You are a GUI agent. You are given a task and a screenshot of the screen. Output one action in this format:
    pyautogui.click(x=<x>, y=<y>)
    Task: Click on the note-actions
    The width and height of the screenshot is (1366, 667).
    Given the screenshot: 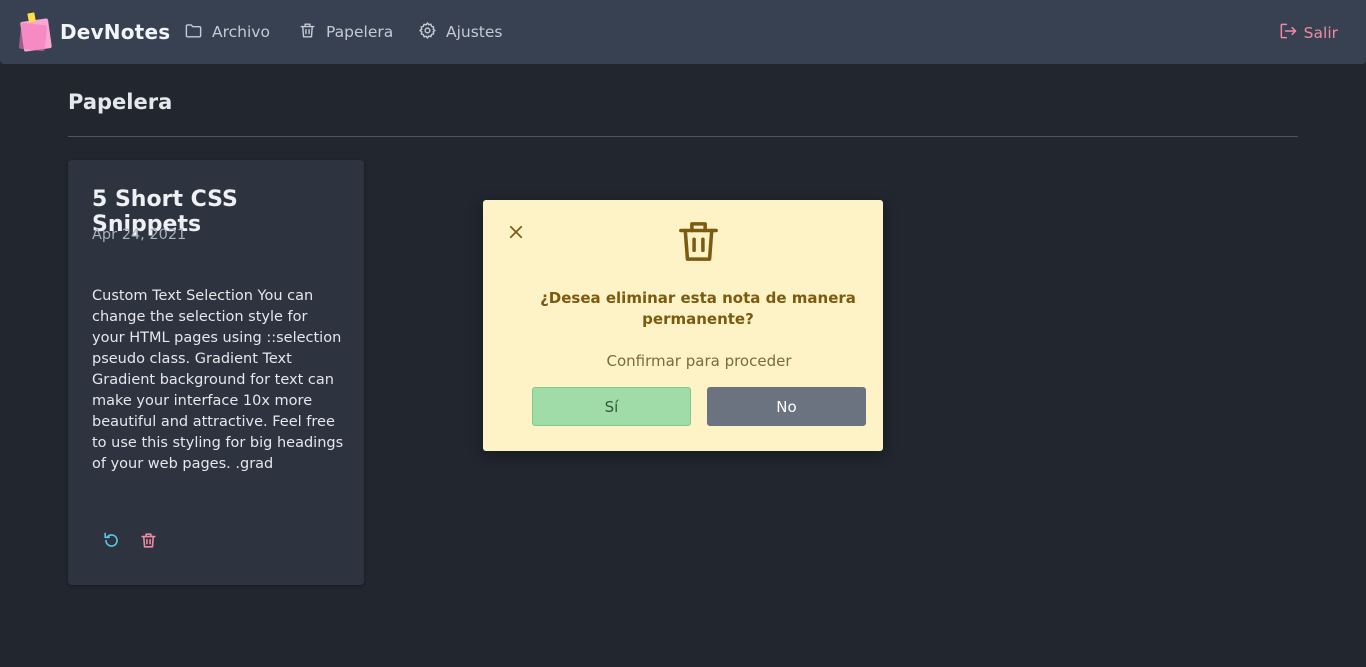 What is the action you would take?
    pyautogui.click(x=130, y=540)
    